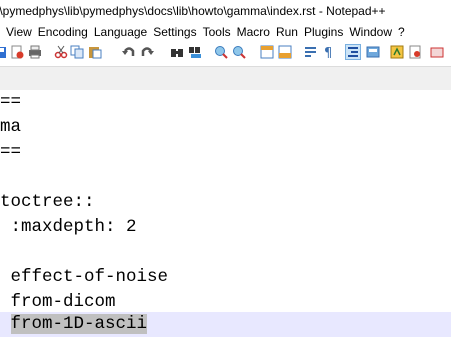 The width and height of the screenshot is (451, 349). Describe the element at coordinates (267, 52) in the screenshot. I see `sync-vertical-icon` at that location.